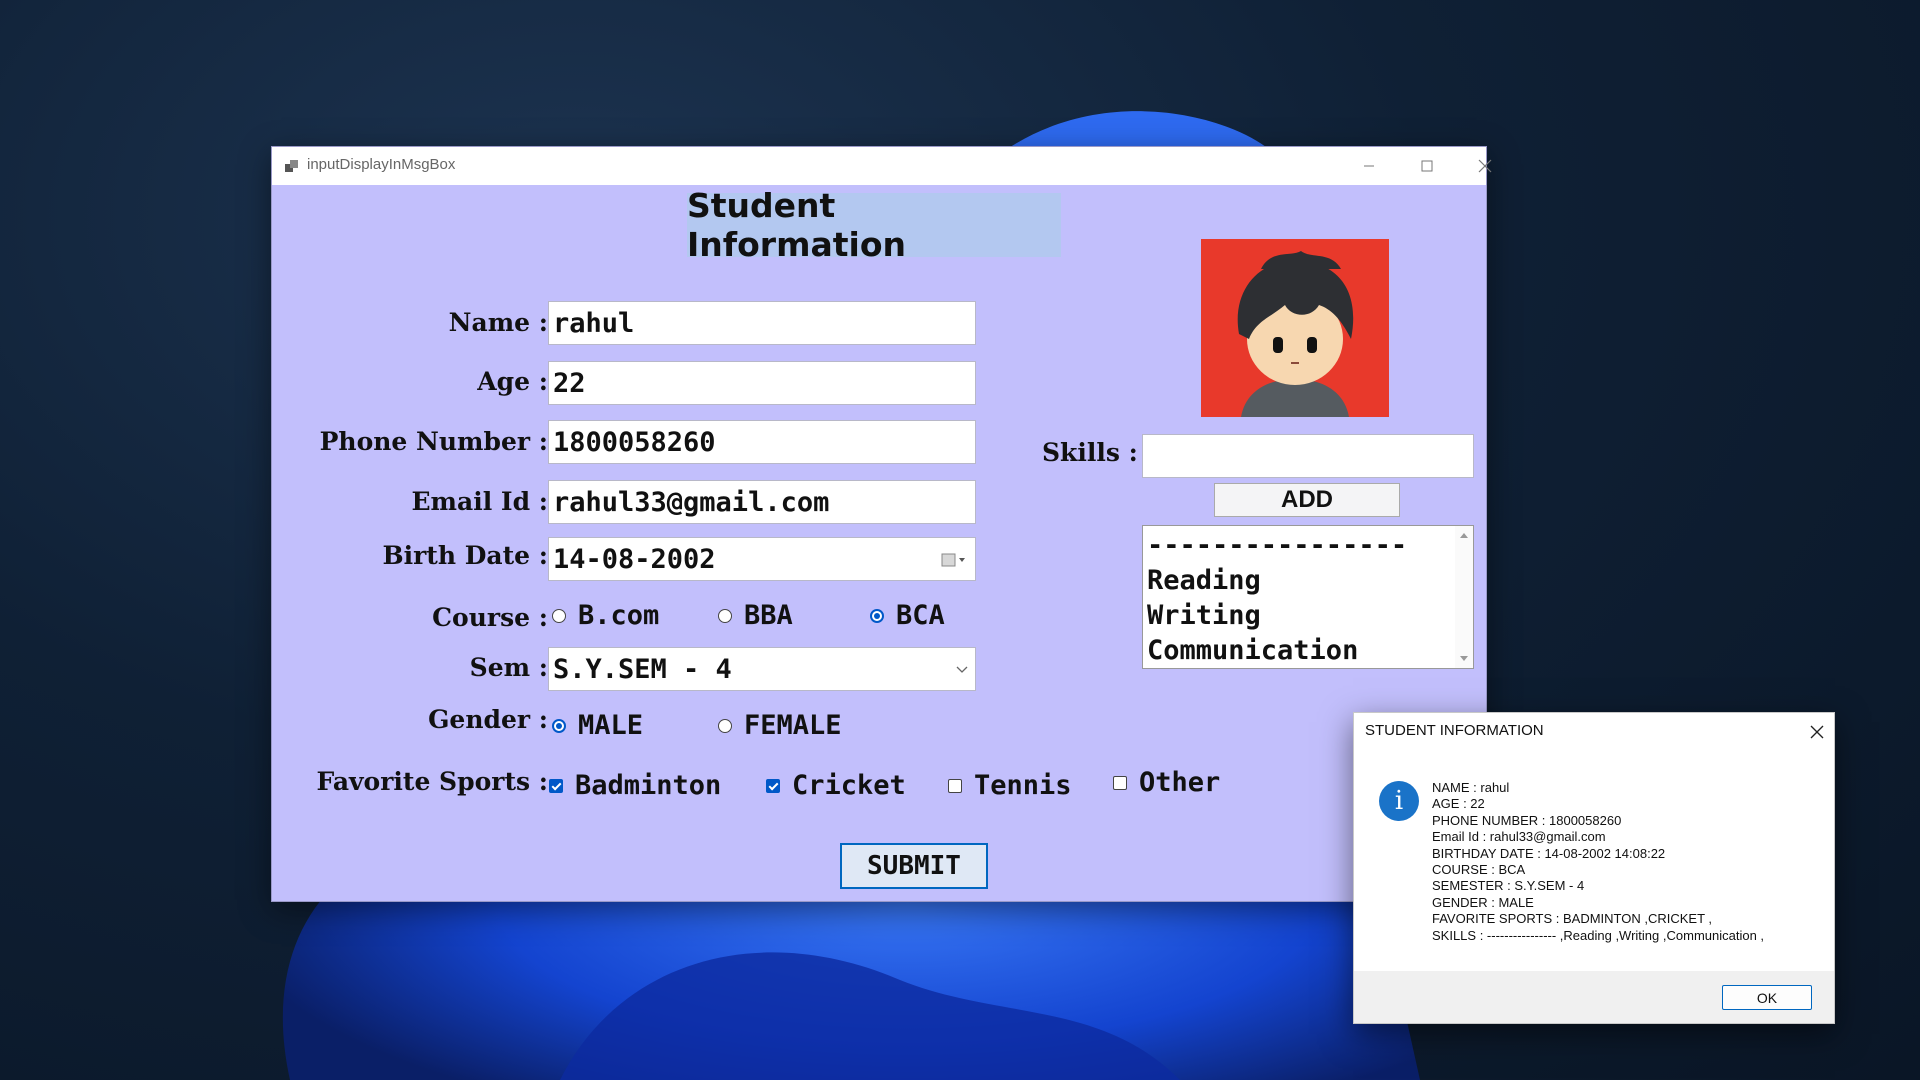 Image resolution: width=1920 pixels, height=1080 pixels. I want to click on sport-badminton-label: Badminton, so click(648, 785).